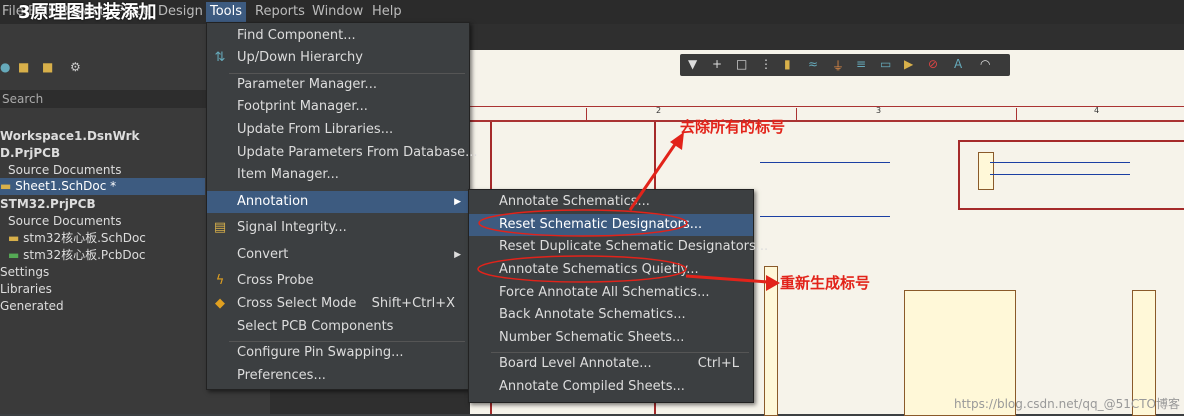 The image size is (1184, 416). I want to click on watermark: https://blog.csdn.net/qq_@51CTO博客, so click(1066, 404).